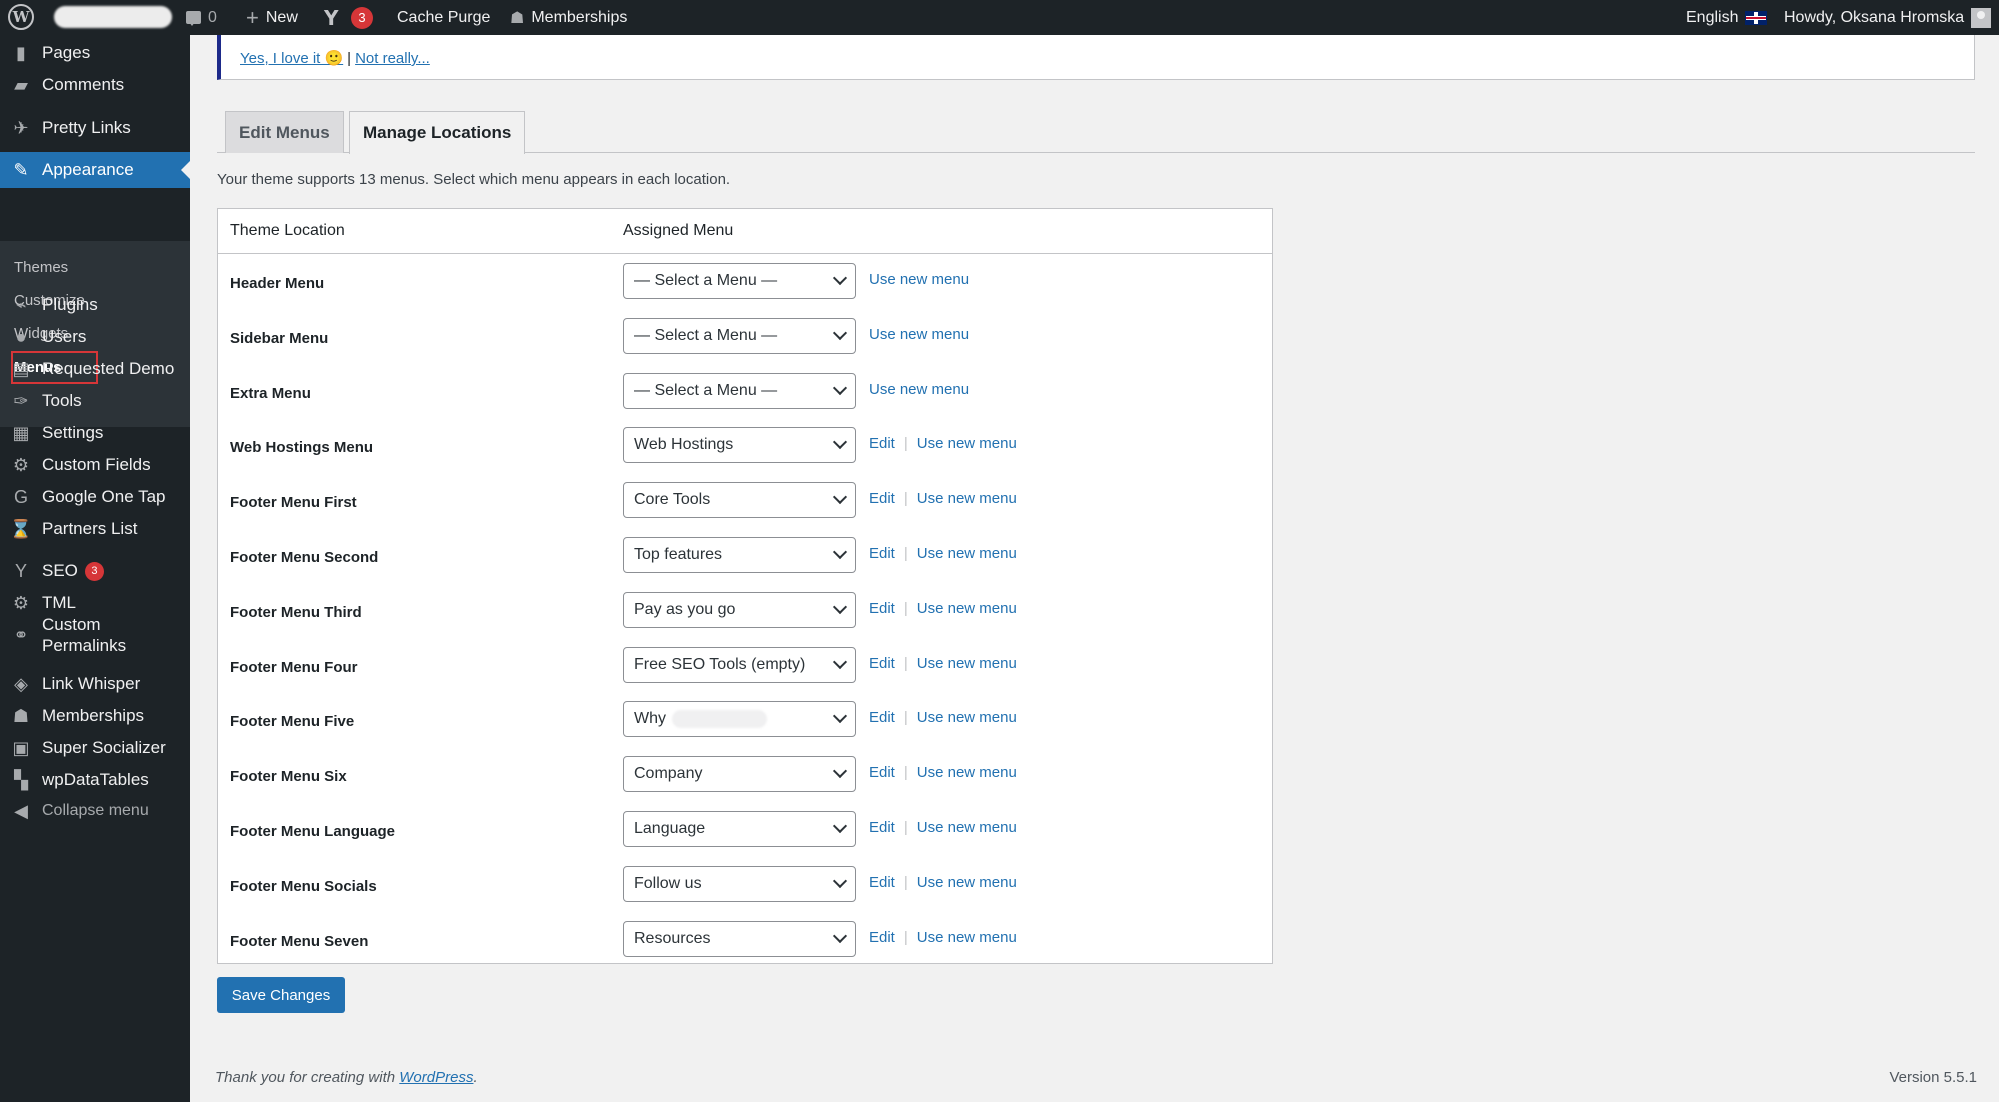 This screenshot has height=1102, width=1999. I want to click on sidebar-item-super-socializer: ▣ Super Socializer, so click(95, 748).